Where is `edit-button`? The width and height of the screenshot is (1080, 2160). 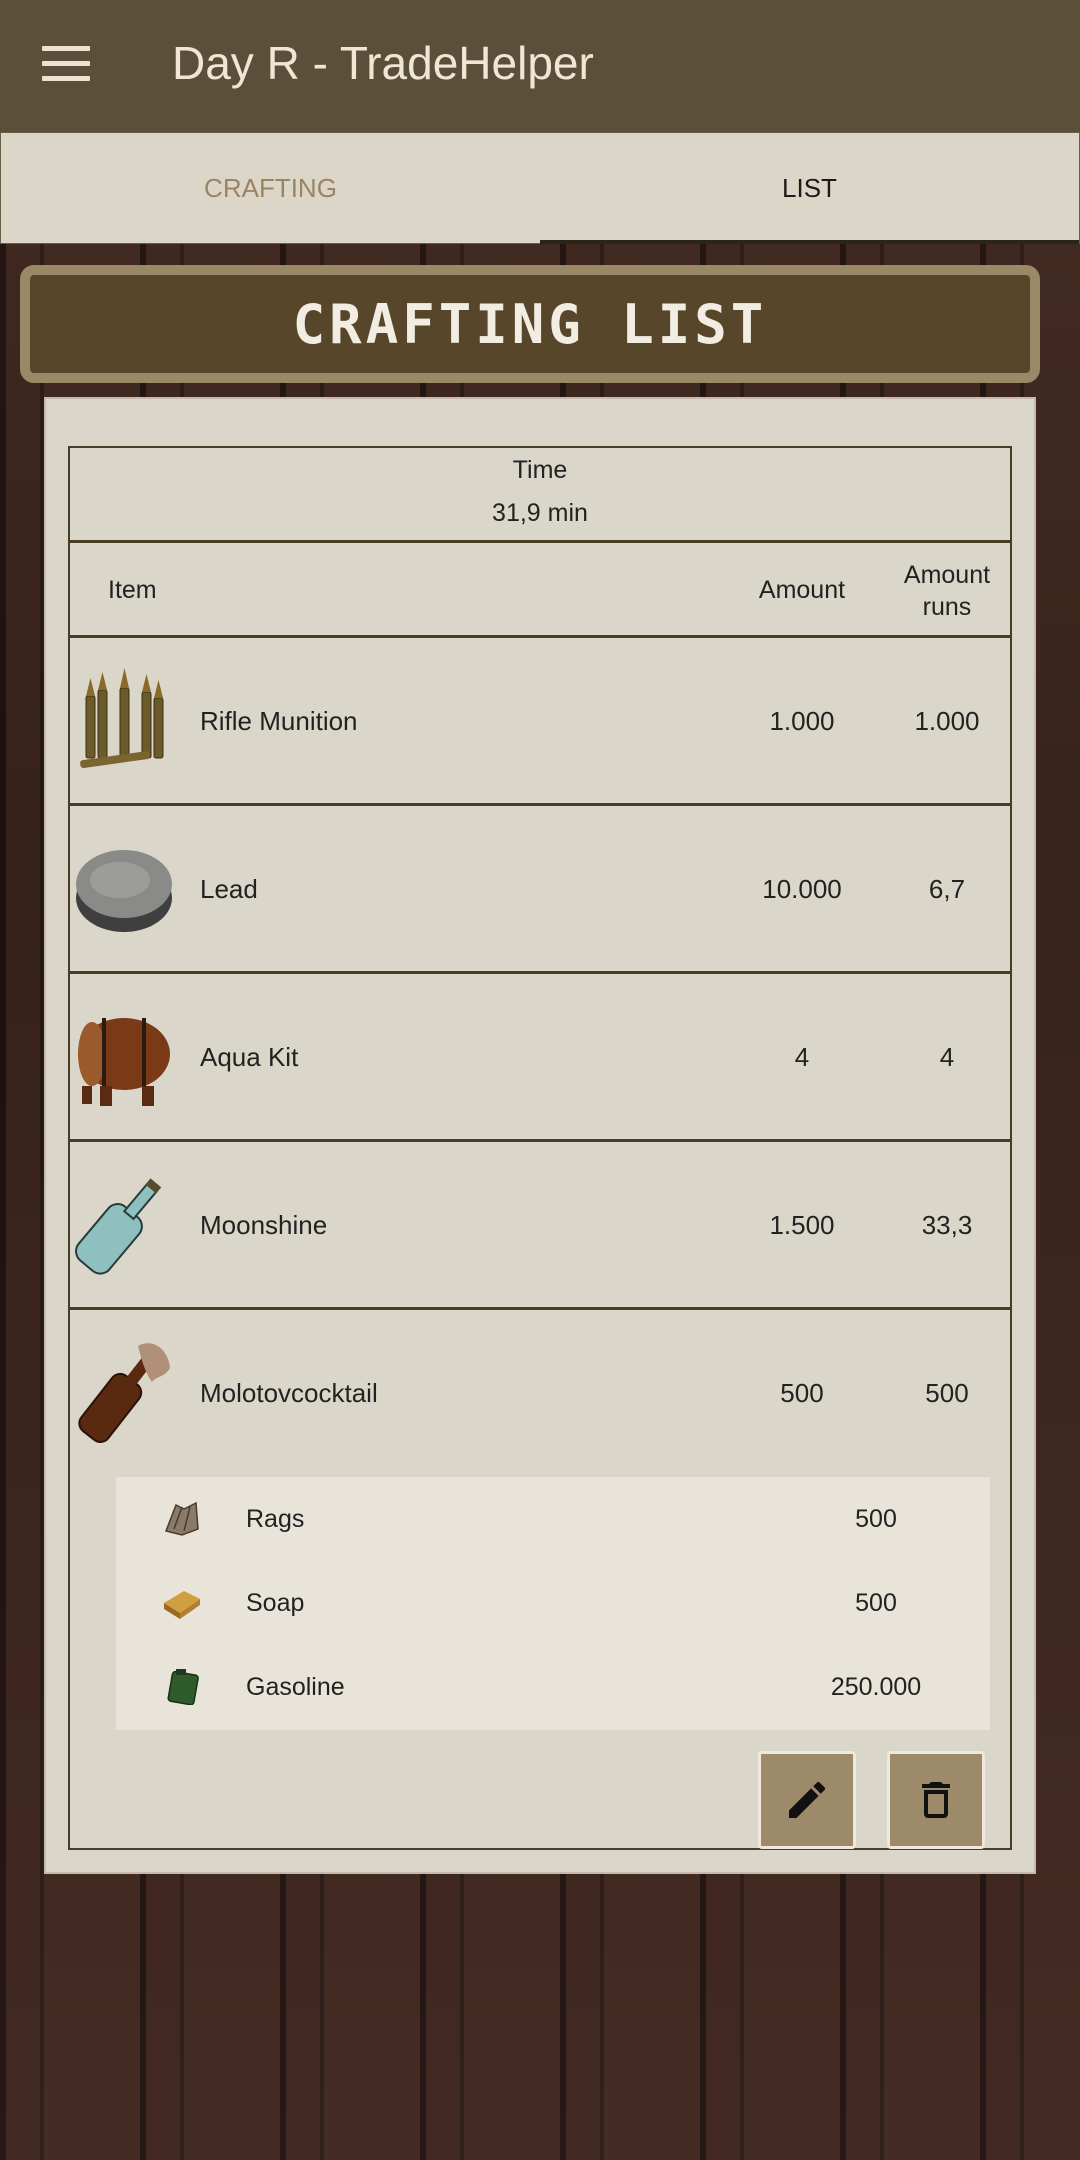
edit-button is located at coordinates (807, 1800).